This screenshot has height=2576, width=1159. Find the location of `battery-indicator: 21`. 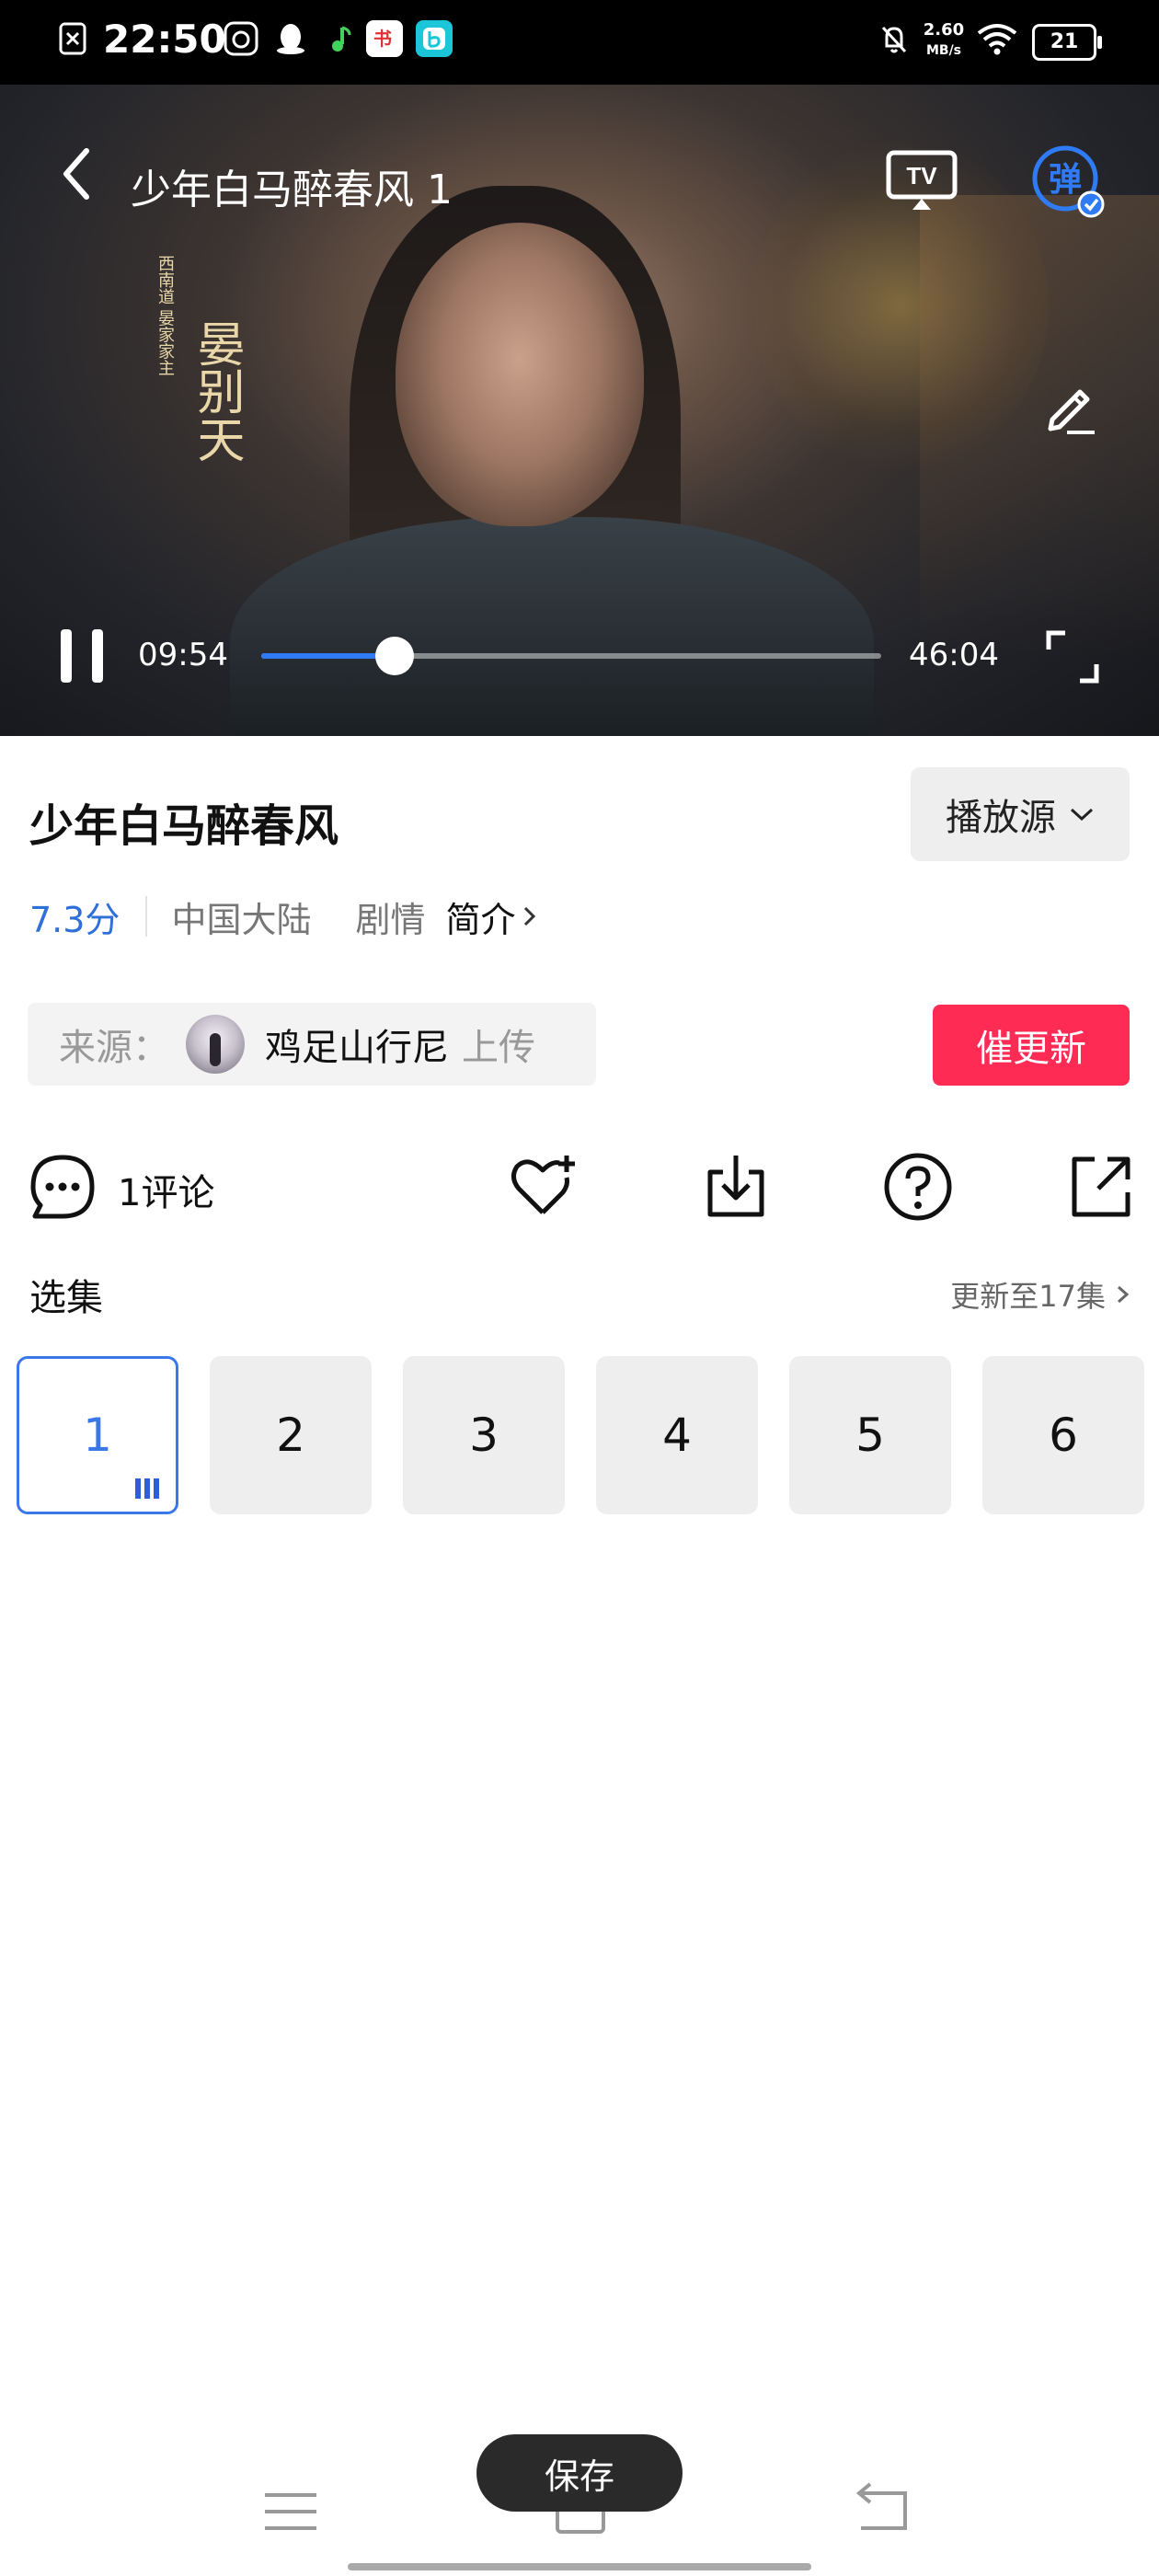

battery-indicator: 21 is located at coordinates (1067, 42).